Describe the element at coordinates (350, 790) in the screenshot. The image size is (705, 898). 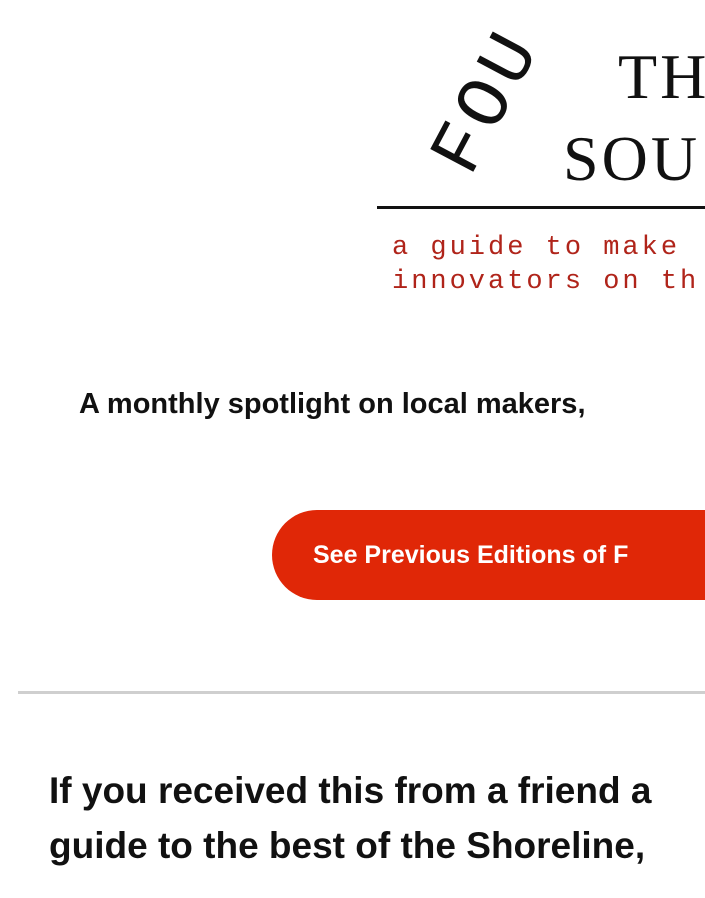
I see `subscribe-message-line-1: If you received this from a friend a` at that location.